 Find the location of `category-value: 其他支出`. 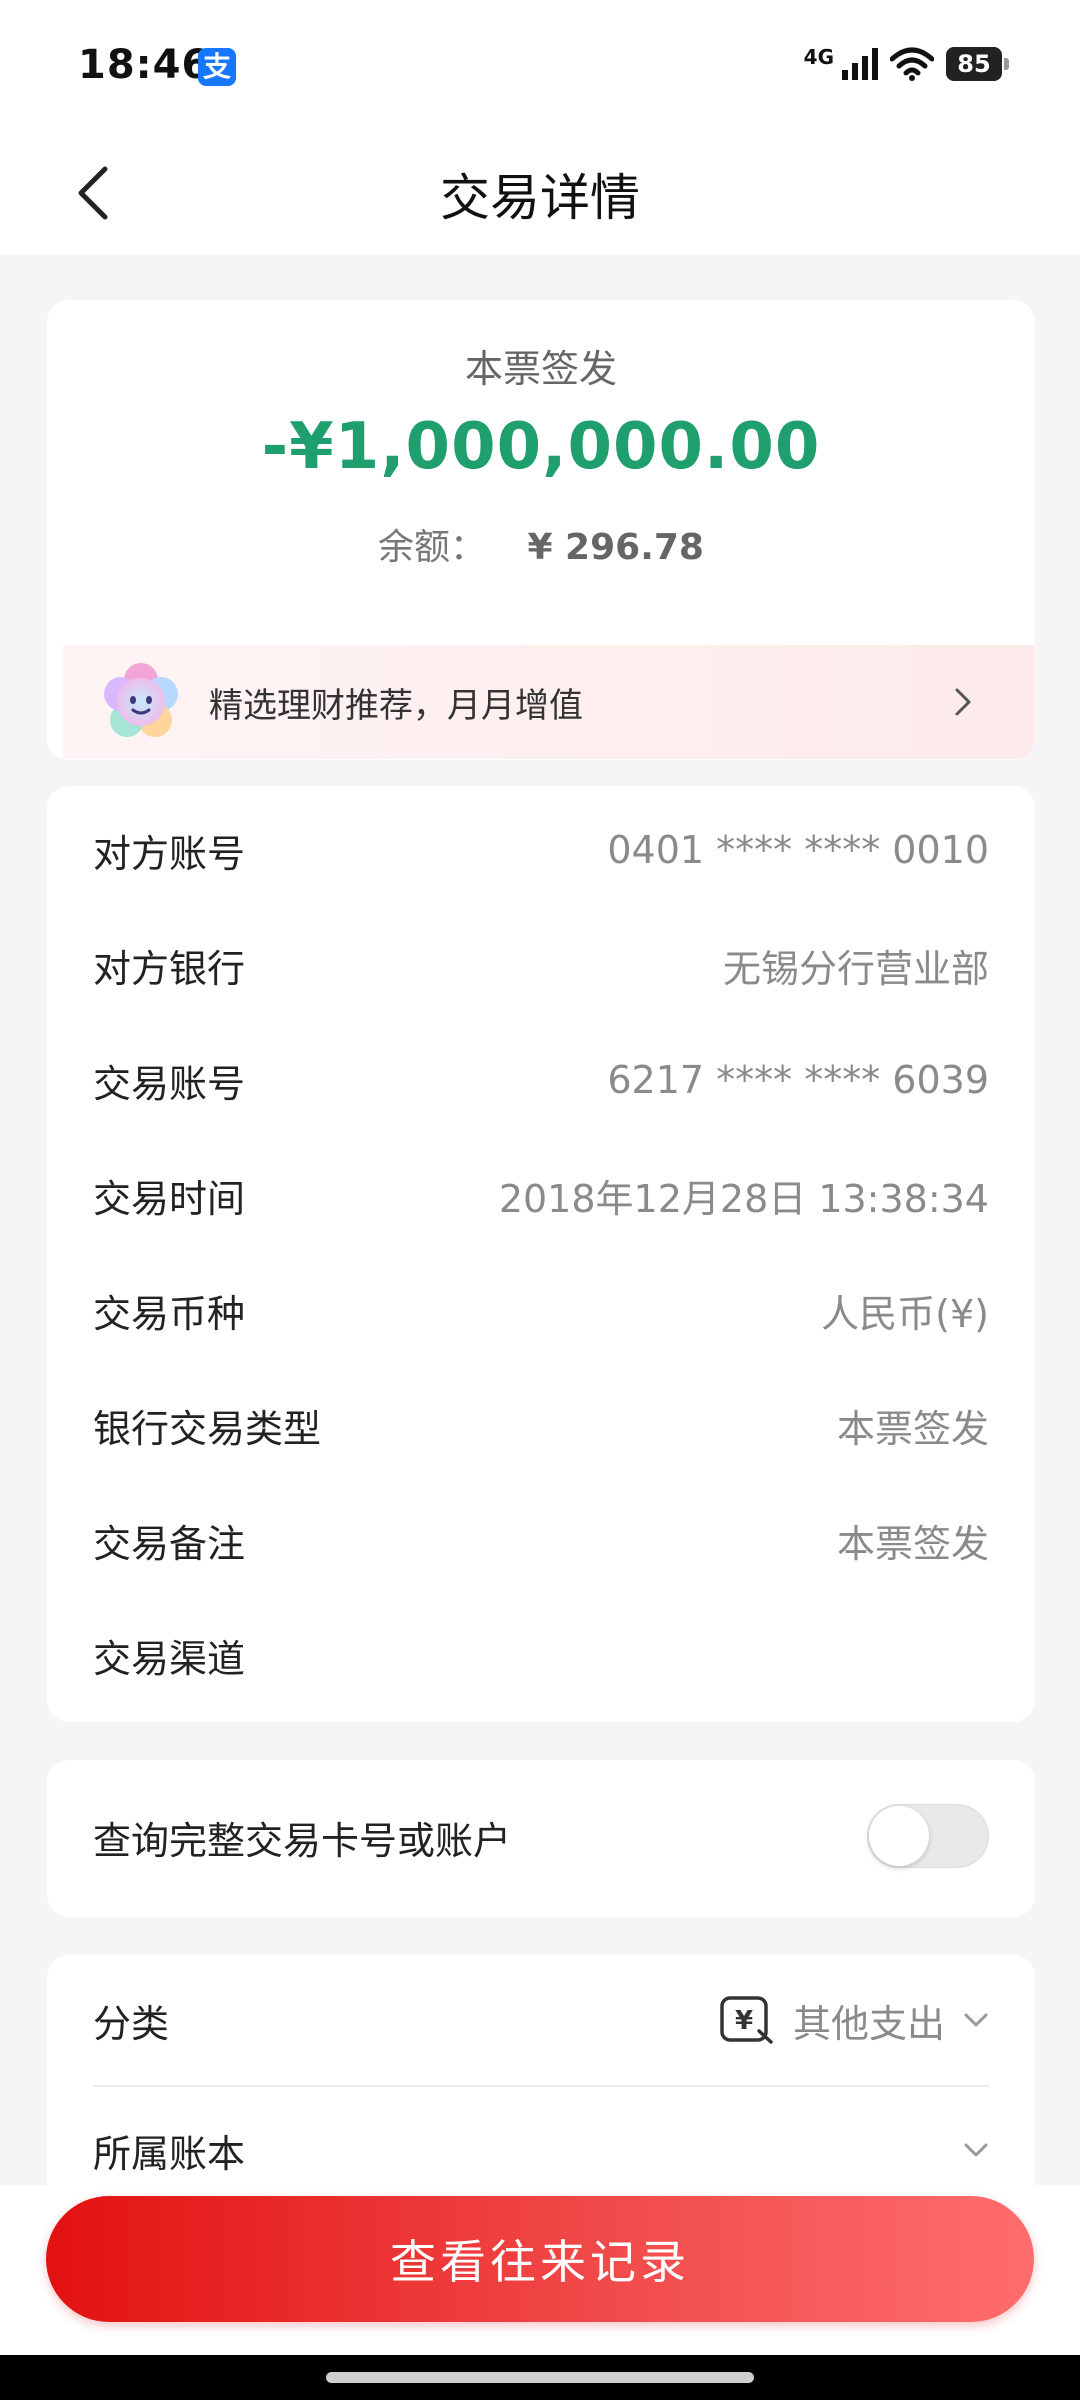

category-value: 其他支出 is located at coordinates (868, 2023).